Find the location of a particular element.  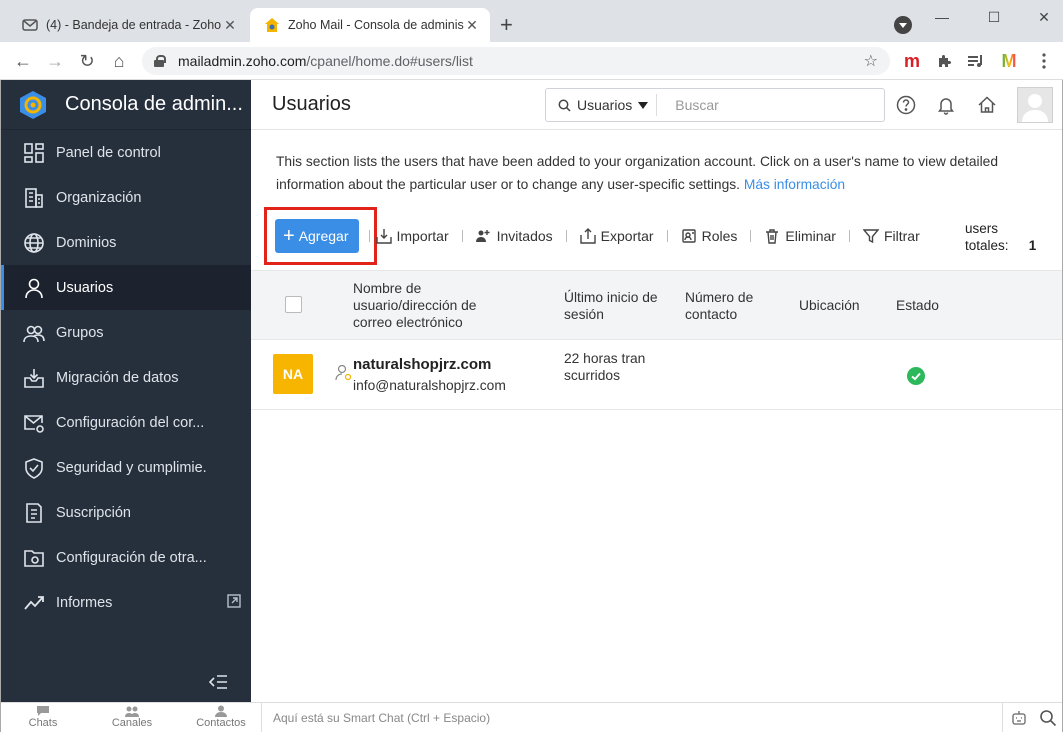

sidebar-item-subscription: Suscripción is located at coordinates (126, 512).